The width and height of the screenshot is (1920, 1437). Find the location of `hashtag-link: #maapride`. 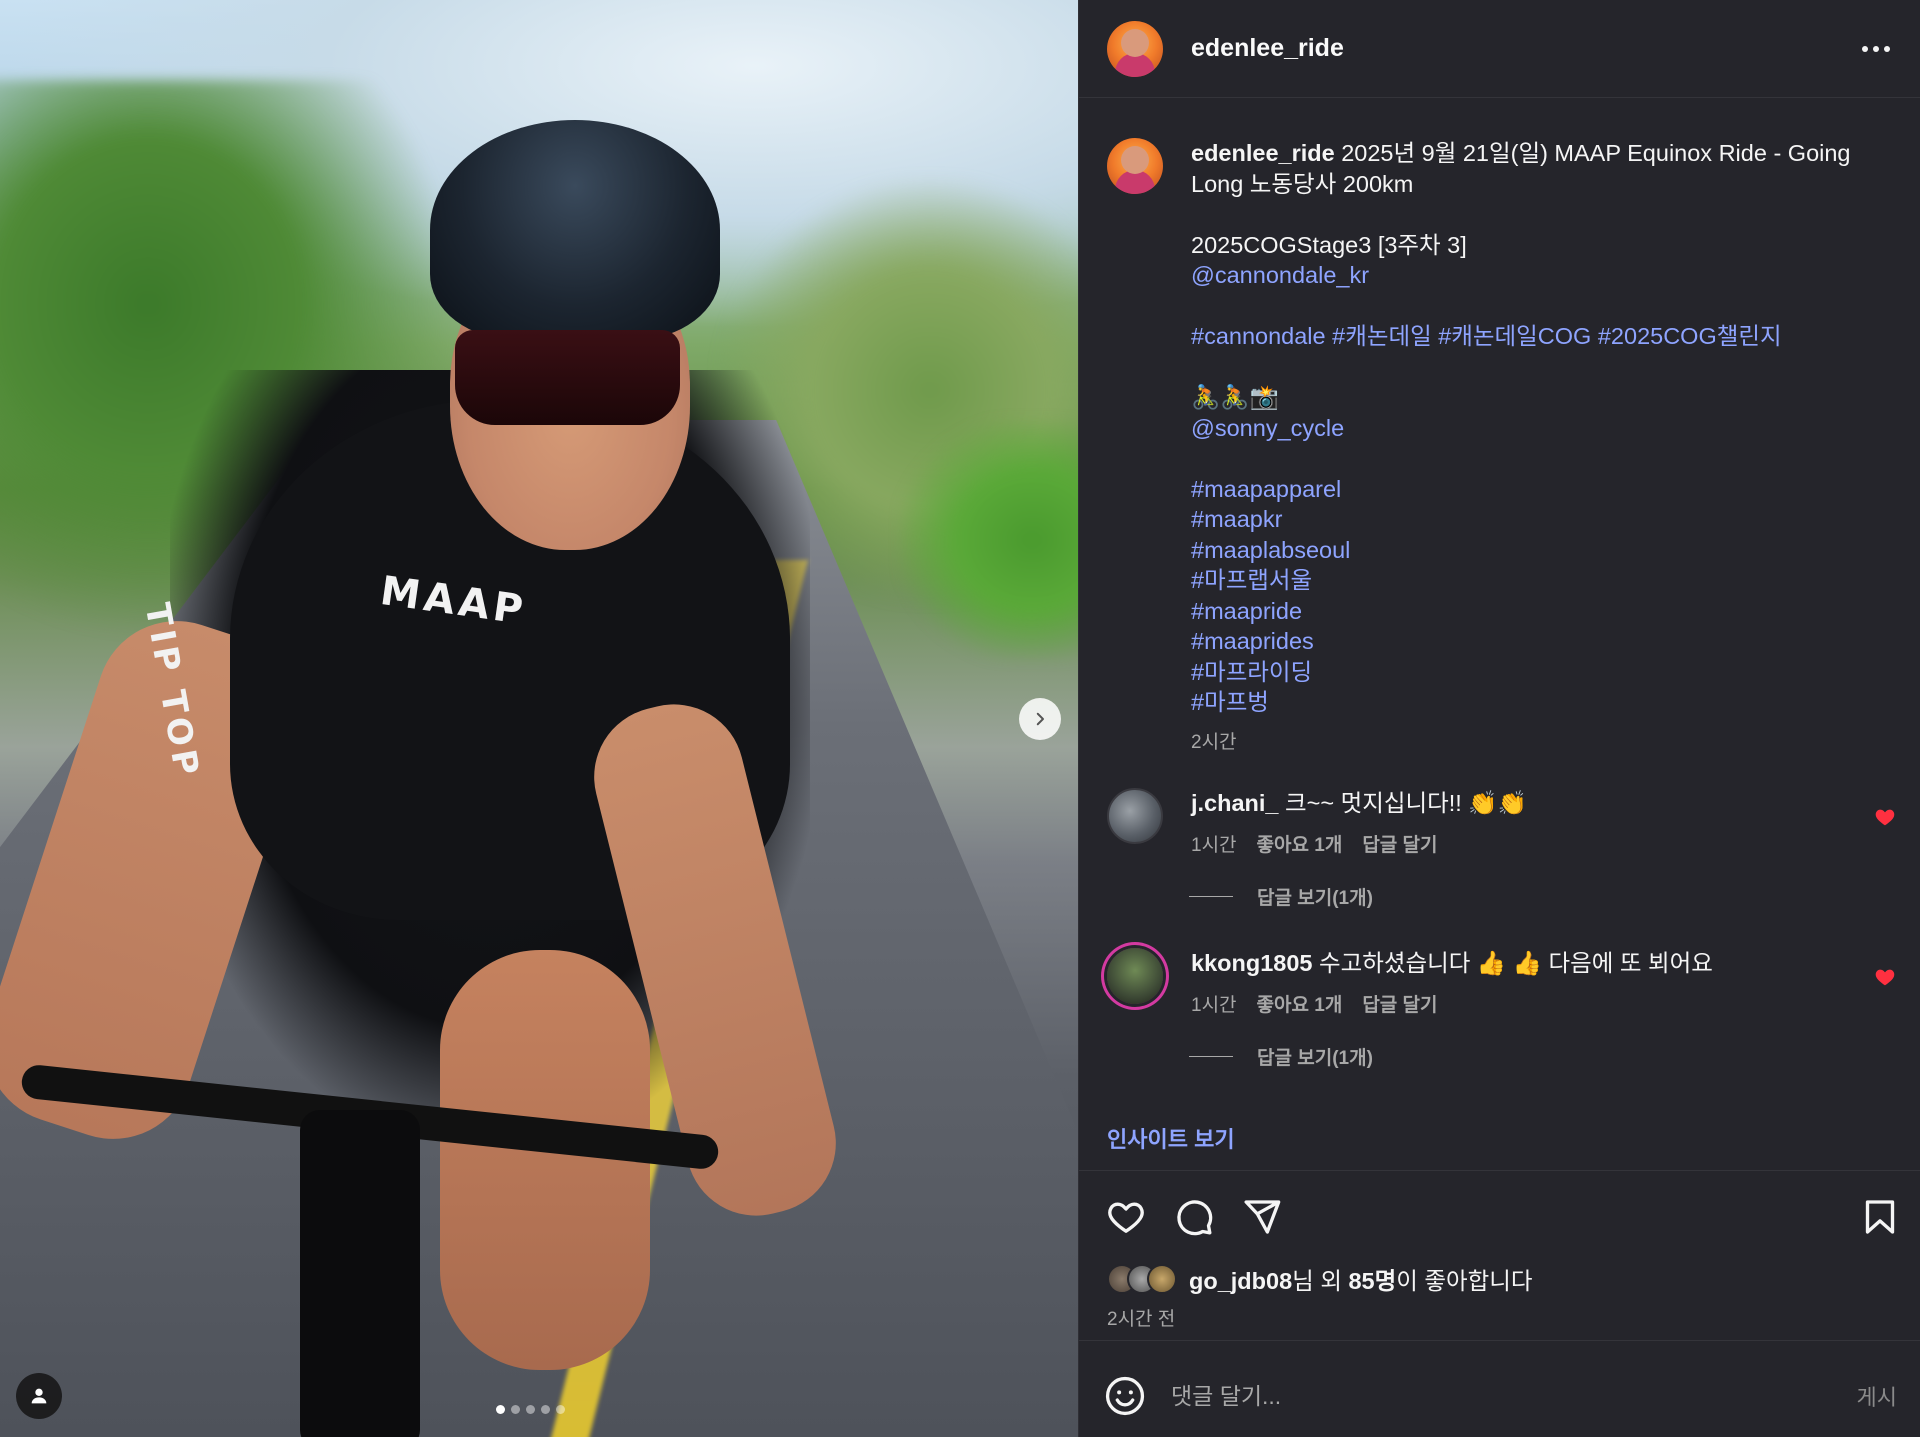

hashtag-link: #maapride is located at coordinates (1541, 611).